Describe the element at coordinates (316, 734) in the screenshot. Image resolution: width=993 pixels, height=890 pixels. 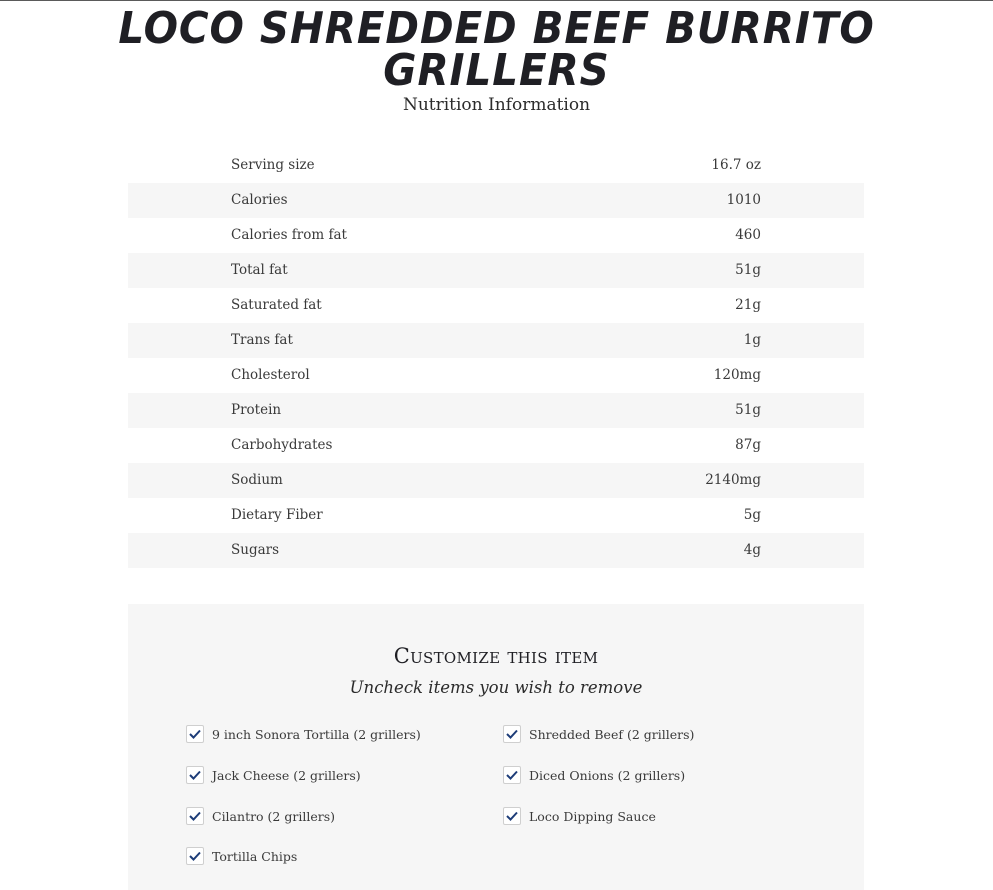
I see `option-label: 9 inch Sonora Tortilla (2 grillers)` at that location.